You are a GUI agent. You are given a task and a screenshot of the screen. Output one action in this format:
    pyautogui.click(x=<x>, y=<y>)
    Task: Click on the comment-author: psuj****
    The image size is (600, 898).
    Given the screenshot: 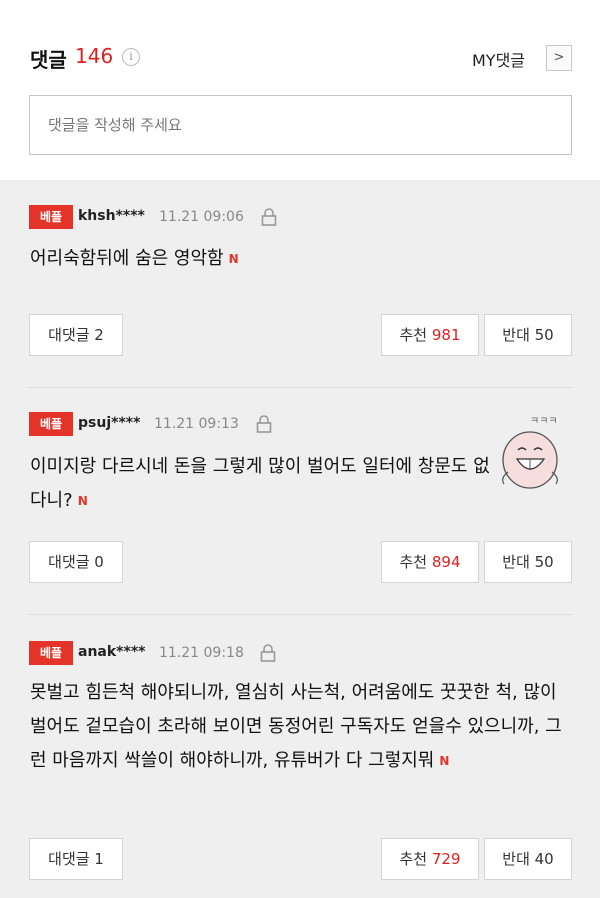 What is the action you would take?
    pyautogui.click(x=109, y=423)
    